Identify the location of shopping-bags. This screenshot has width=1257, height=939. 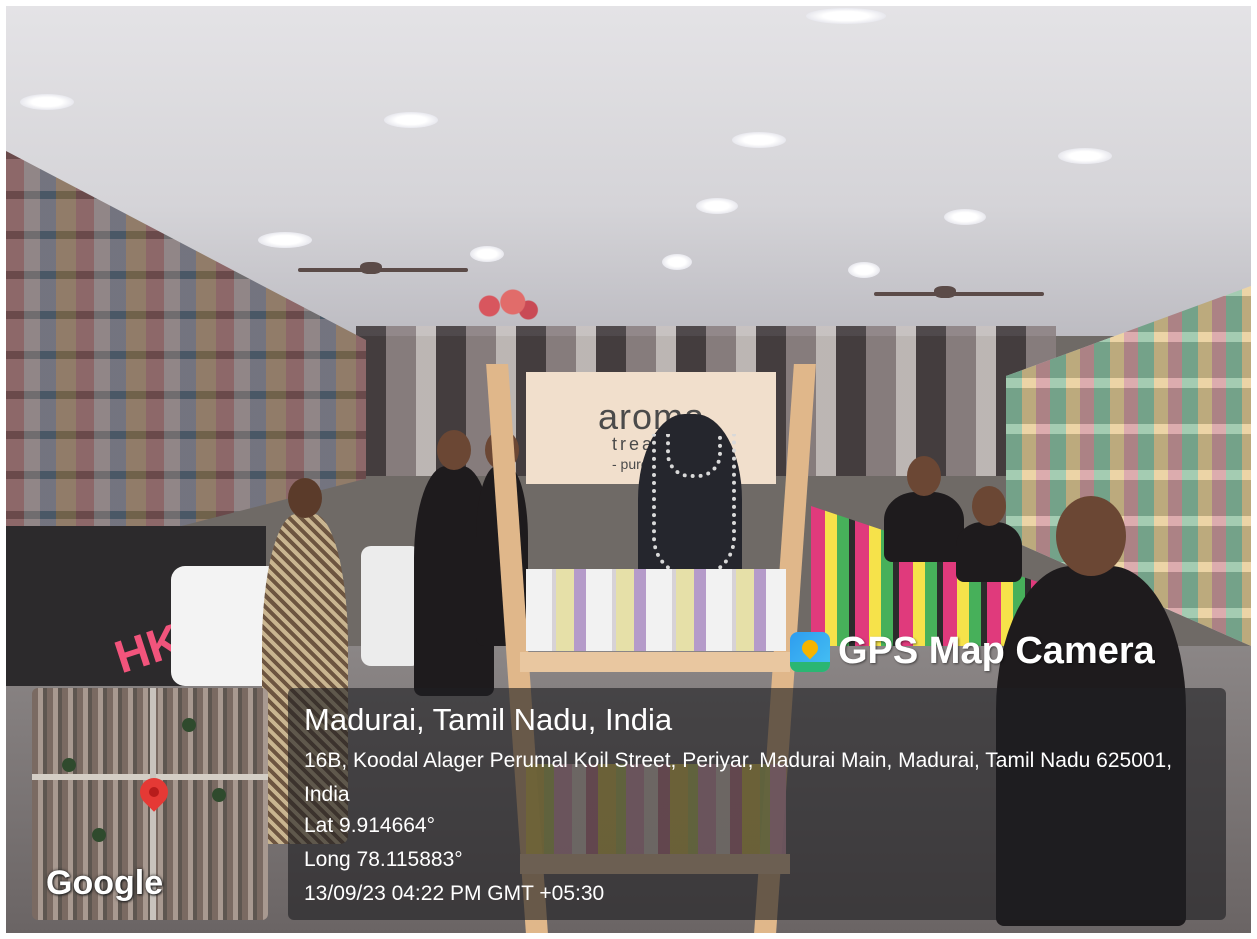
(391, 606).